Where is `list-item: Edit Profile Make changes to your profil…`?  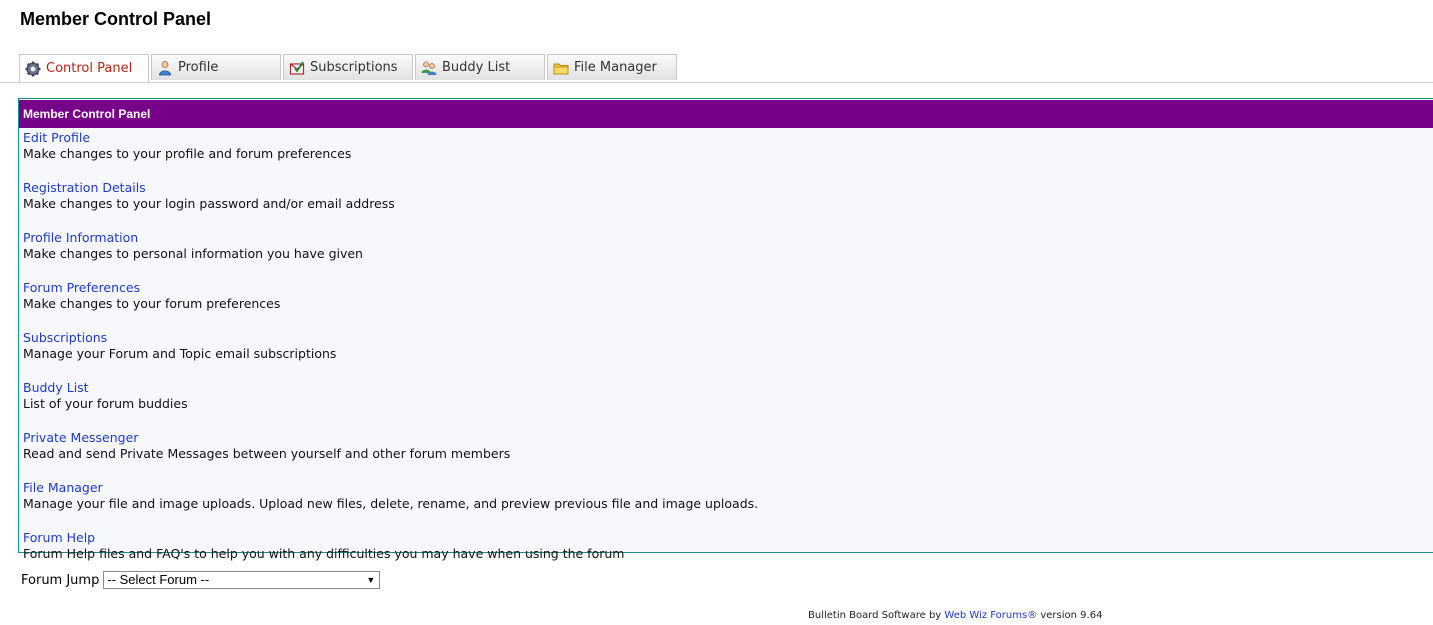 list-item: Edit Profile Make changes to your profil… is located at coordinates (726, 154).